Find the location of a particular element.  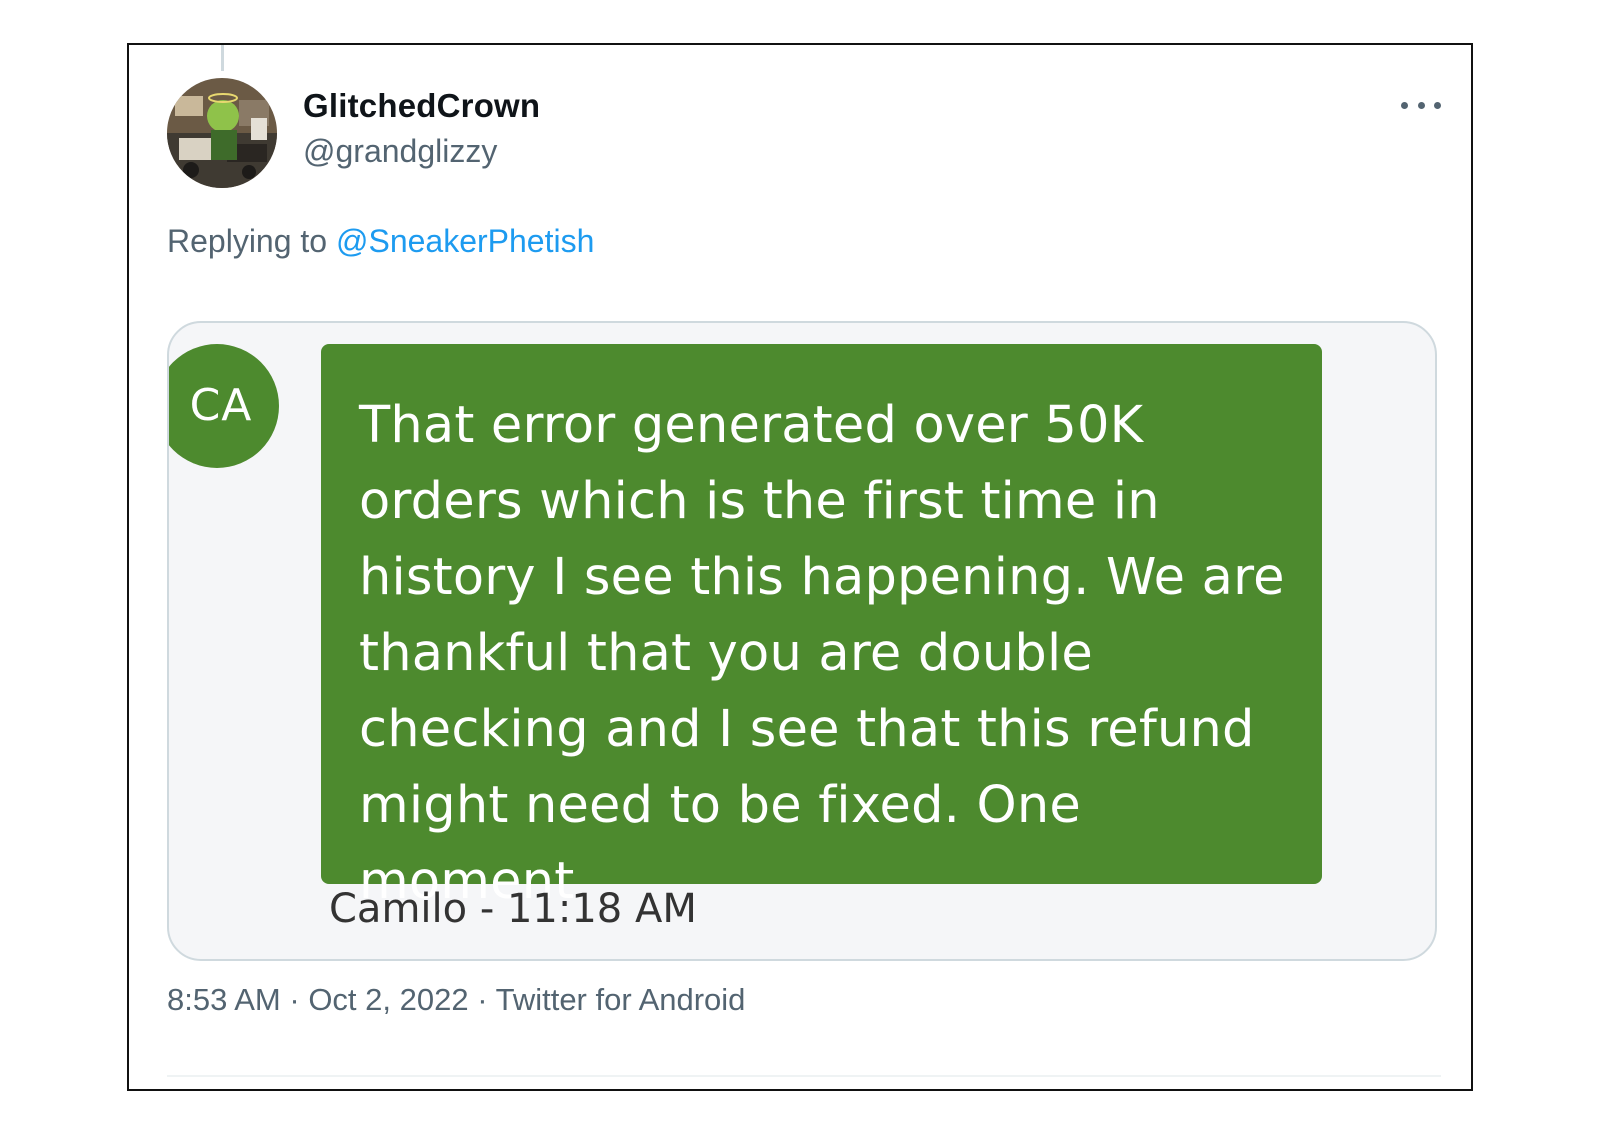

chat-agent-initials: CA is located at coordinates (221, 405).